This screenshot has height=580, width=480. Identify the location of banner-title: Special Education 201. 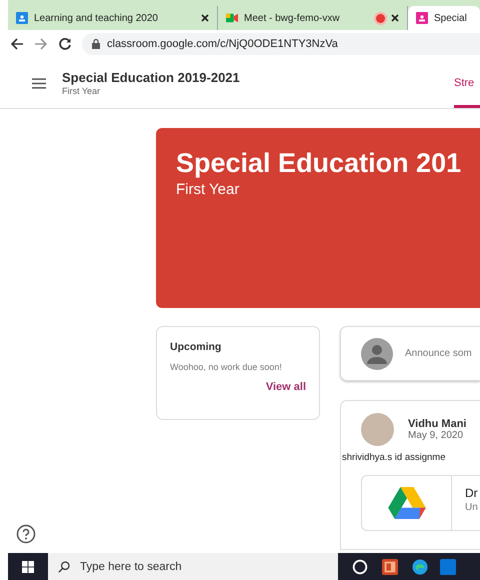
(319, 163).